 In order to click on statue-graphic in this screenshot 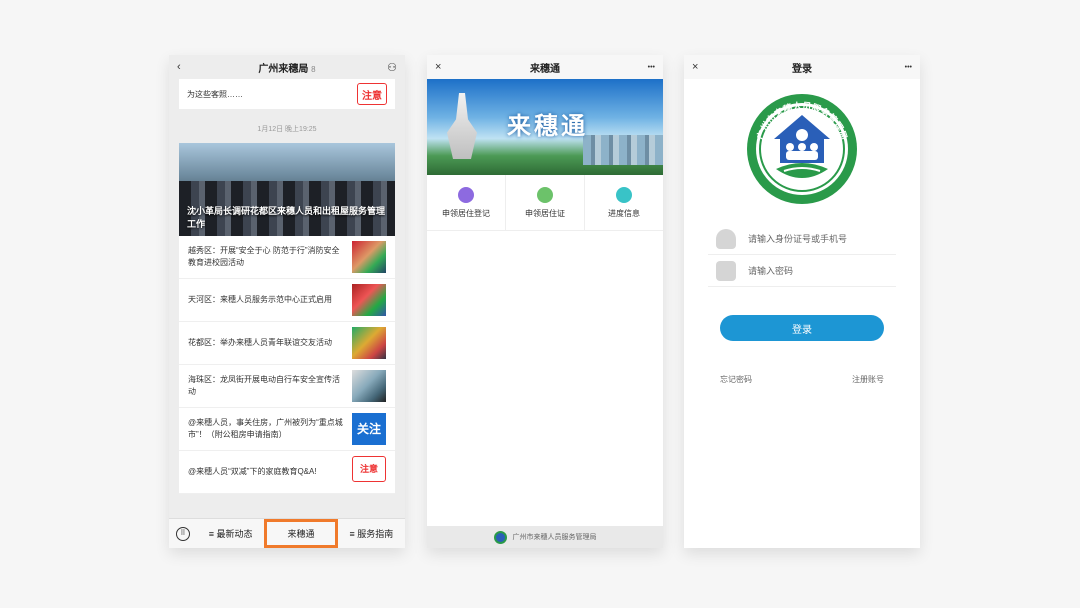, I will do `click(462, 126)`.